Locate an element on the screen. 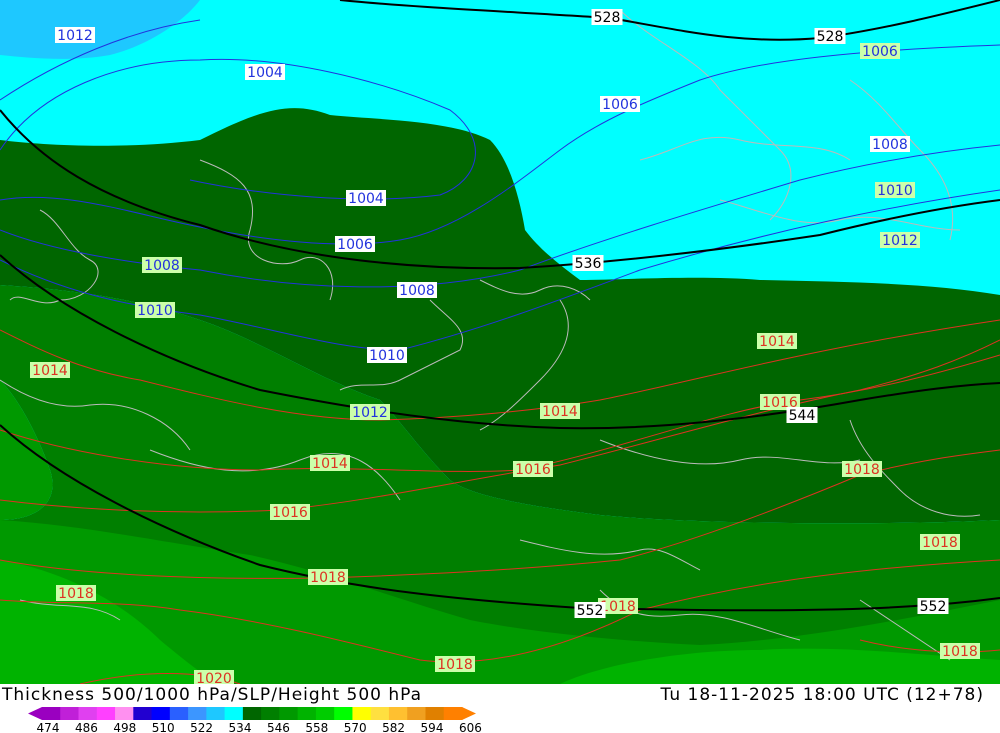  scale-tick-label: 498 is located at coordinates (124, 727).